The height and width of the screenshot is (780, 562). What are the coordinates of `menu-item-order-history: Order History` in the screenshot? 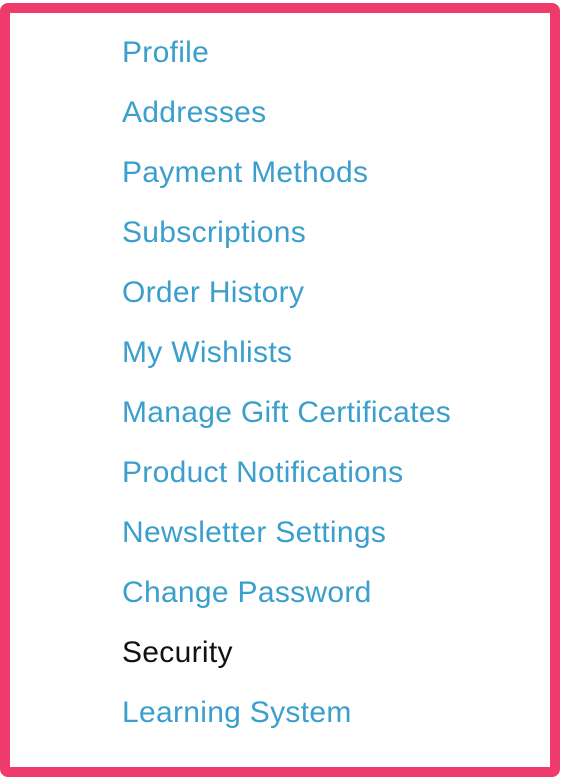 It's located at (286, 302).